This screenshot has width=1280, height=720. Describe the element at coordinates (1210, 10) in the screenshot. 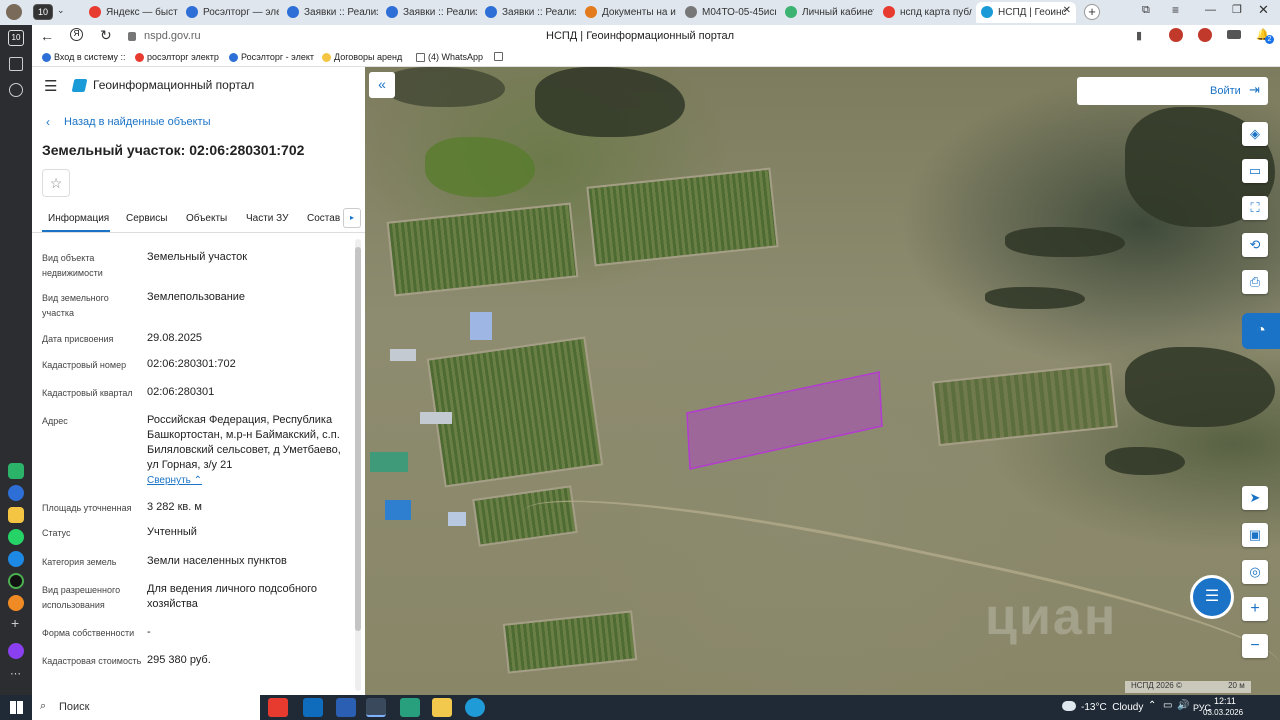

I see `window-minimize-icon: —` at that location.